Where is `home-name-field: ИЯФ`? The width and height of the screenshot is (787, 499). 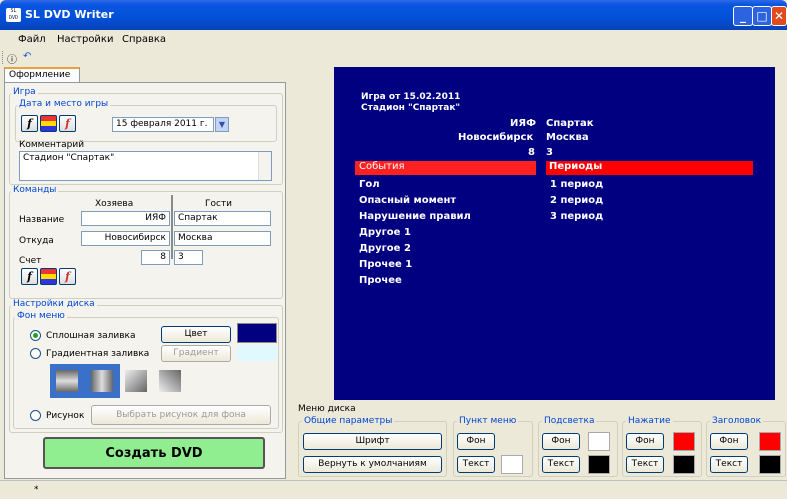 home-name-field: ИЯФ is located at coordinates (125, 218).